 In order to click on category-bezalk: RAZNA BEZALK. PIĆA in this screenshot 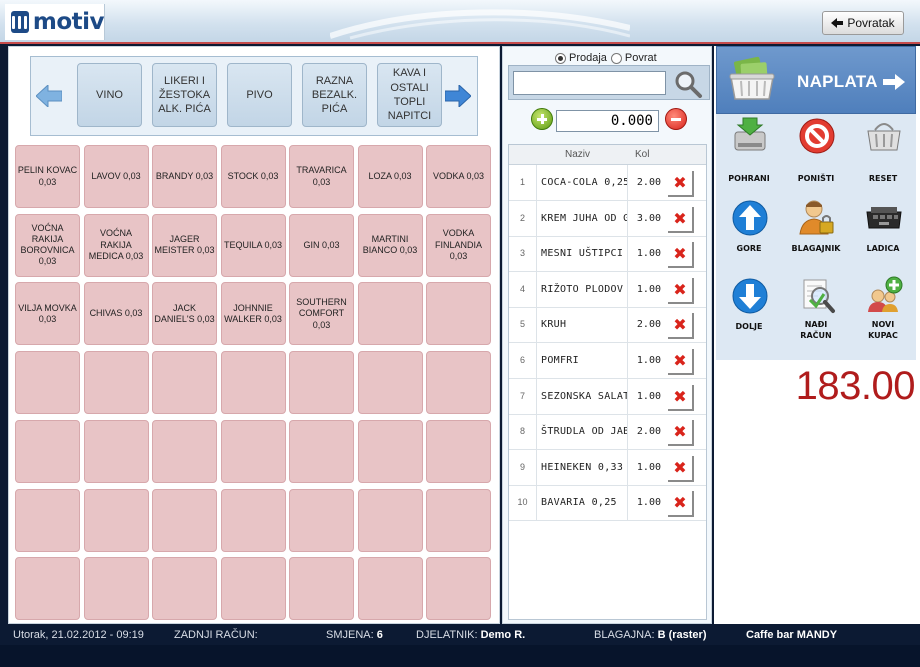, I will do `click(334, 95)`.